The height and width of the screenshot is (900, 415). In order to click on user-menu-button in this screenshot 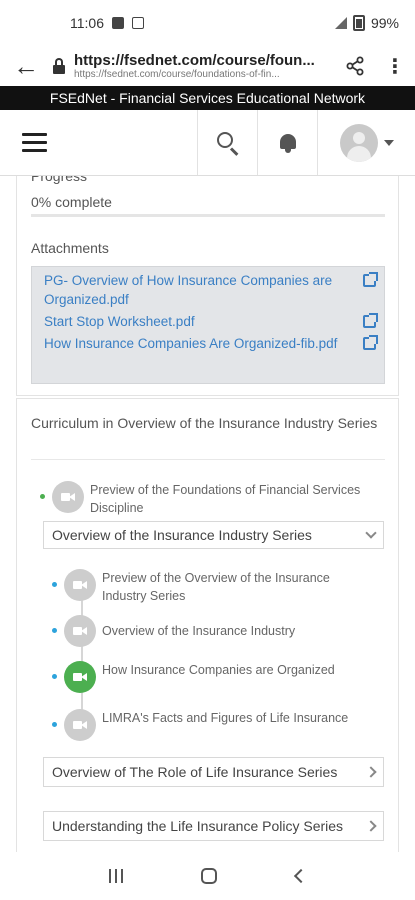, I will do `click(366, 142)`.